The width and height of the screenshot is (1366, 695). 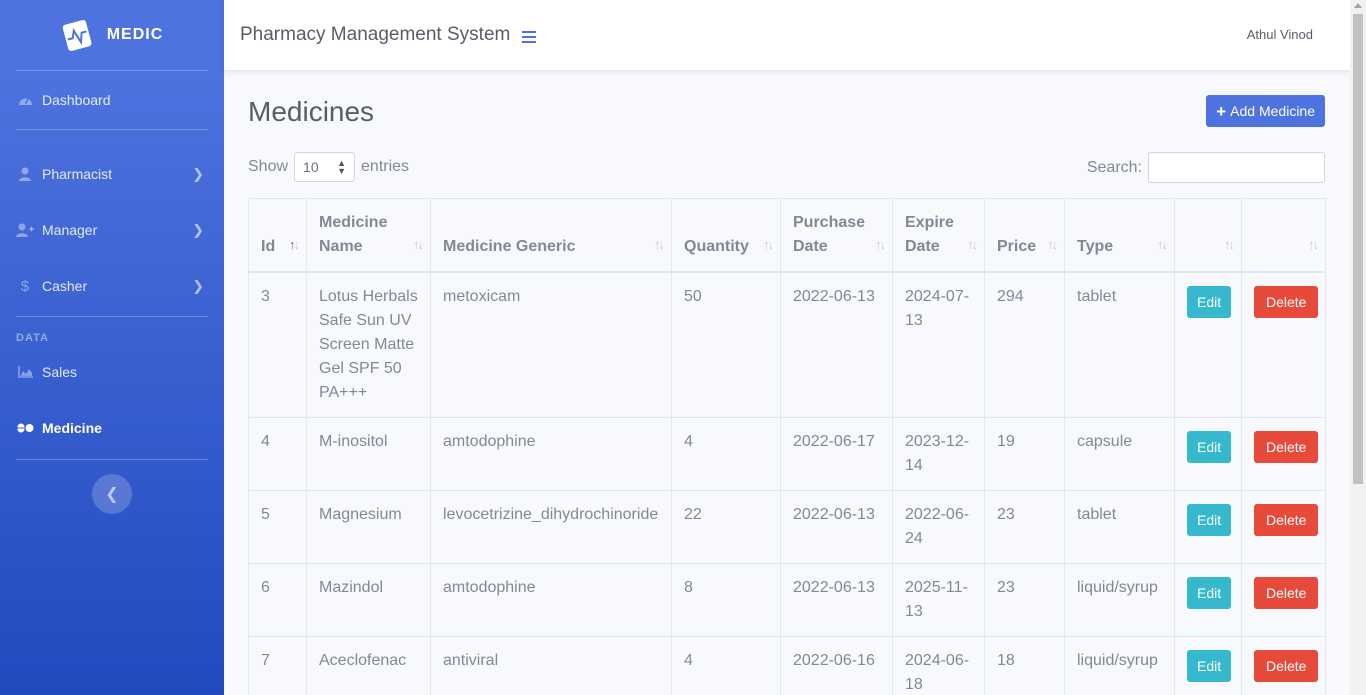 What do you see at coordinates (836, 527) in the screenshot?
I see `table-cell: 2022-06-13` at bounding box center [836, 527].